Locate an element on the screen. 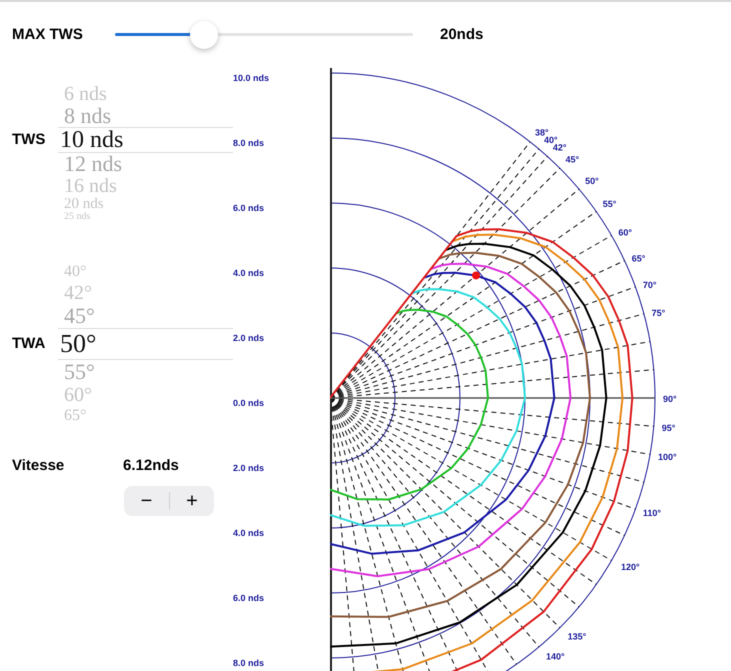 This screenshot has width=731, height=671. current-point-marker is located at coordinates (476, 275).